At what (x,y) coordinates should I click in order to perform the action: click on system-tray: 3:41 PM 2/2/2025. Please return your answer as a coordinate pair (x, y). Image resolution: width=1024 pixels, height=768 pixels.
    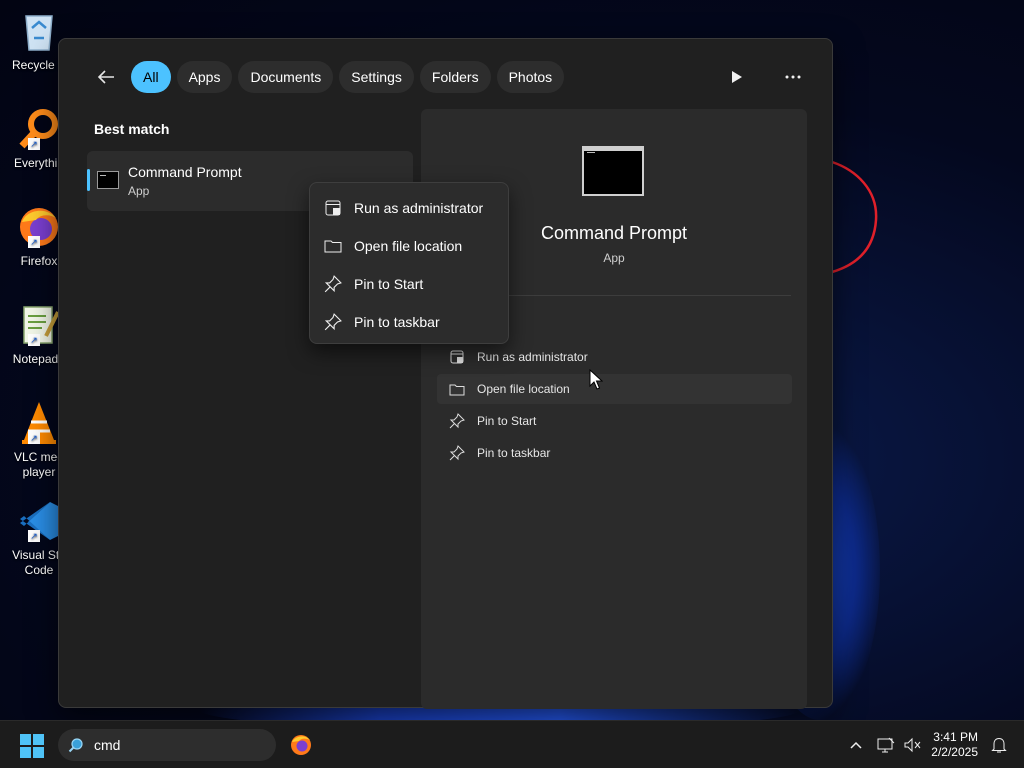
    Looking at the image, I should click on (934, 744).